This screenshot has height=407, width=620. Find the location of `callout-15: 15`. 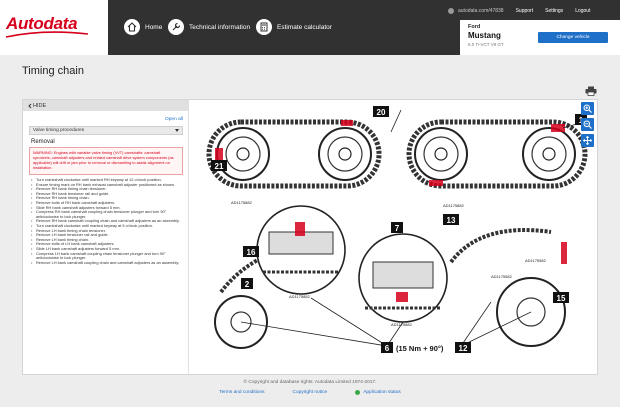

callout-15: 15 is located at coordinates (561, 297).